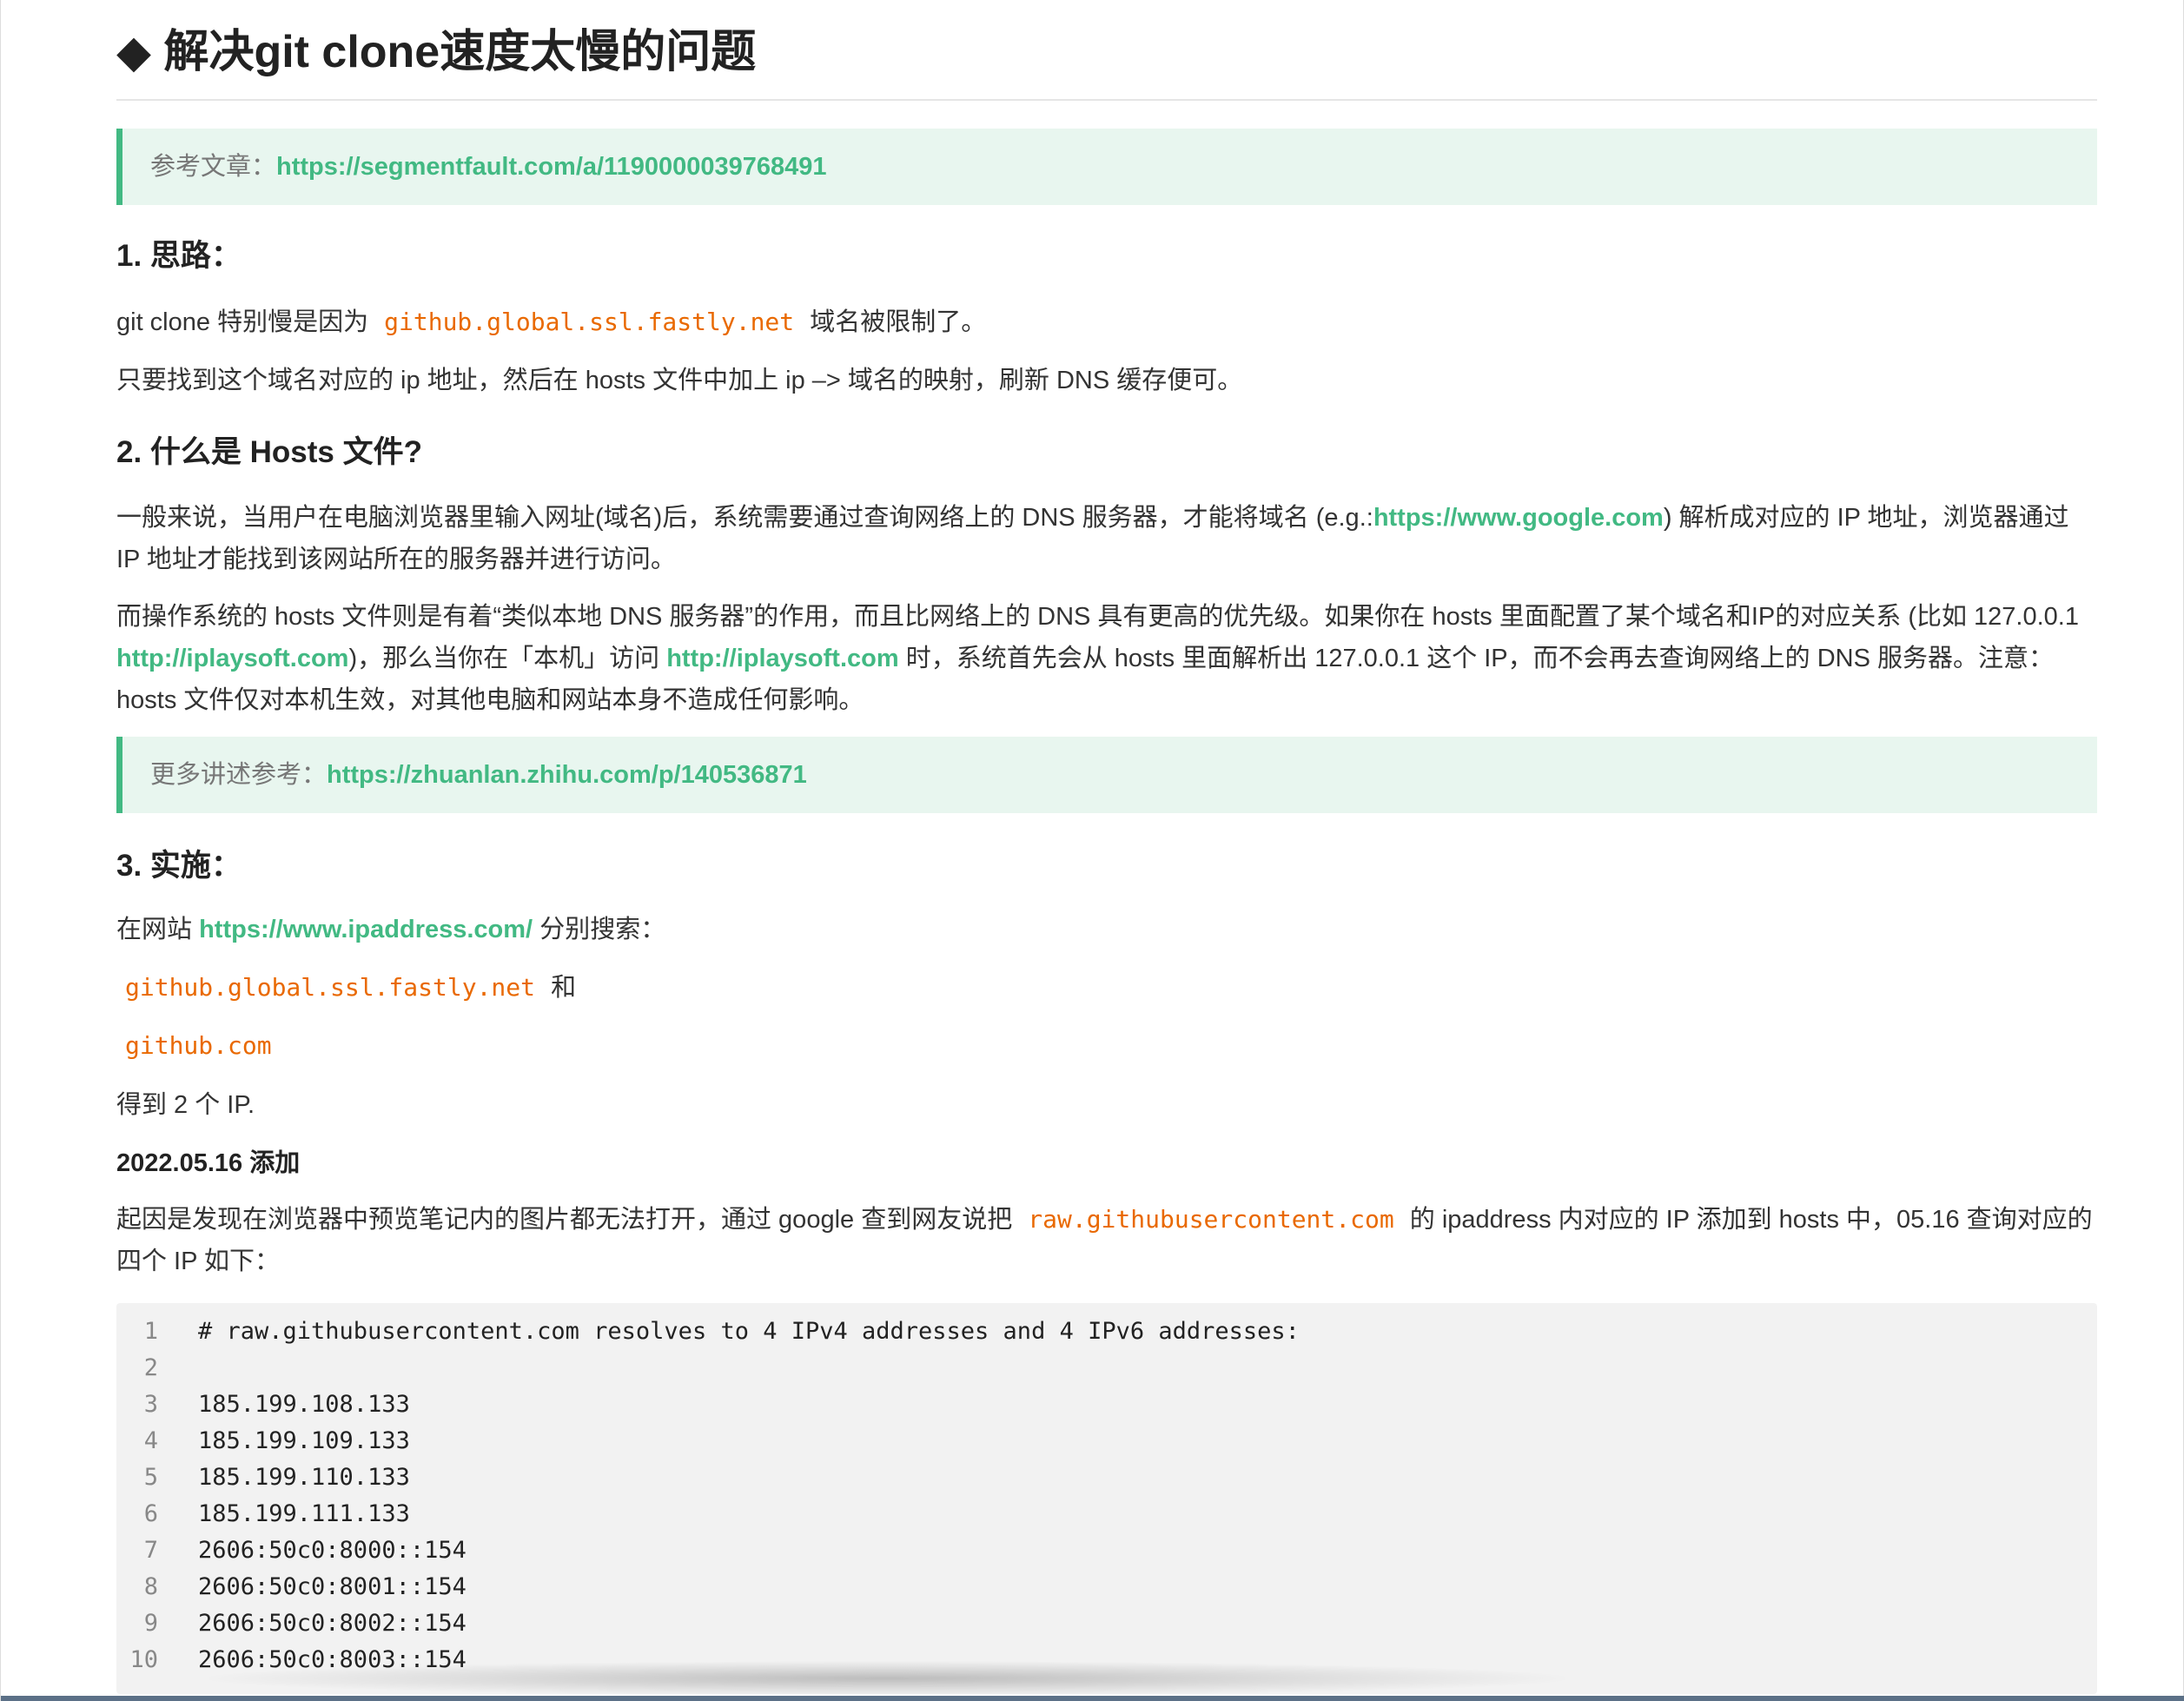 The image size is (2184, 1701). What do you see at coordinates (150, 1440) in the screenshot?
I see `line-number: 4` at bounding box center [150, 1440].